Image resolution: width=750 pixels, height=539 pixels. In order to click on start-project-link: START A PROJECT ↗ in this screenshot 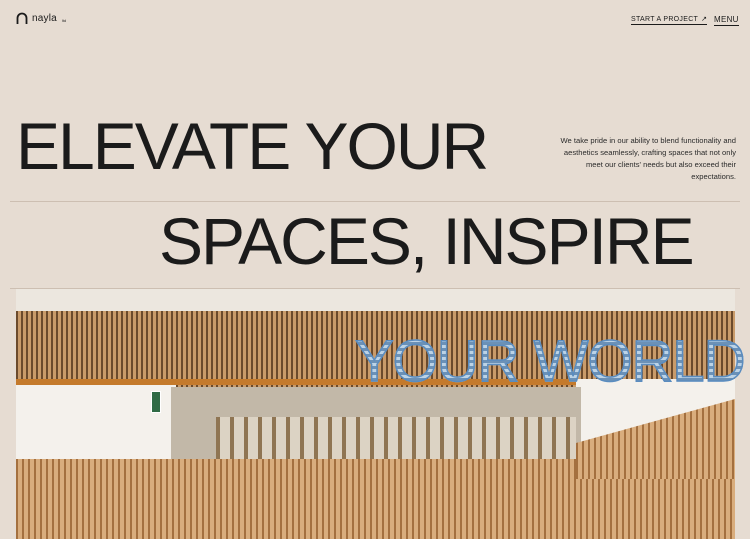, I will do `click(669, 20)`.